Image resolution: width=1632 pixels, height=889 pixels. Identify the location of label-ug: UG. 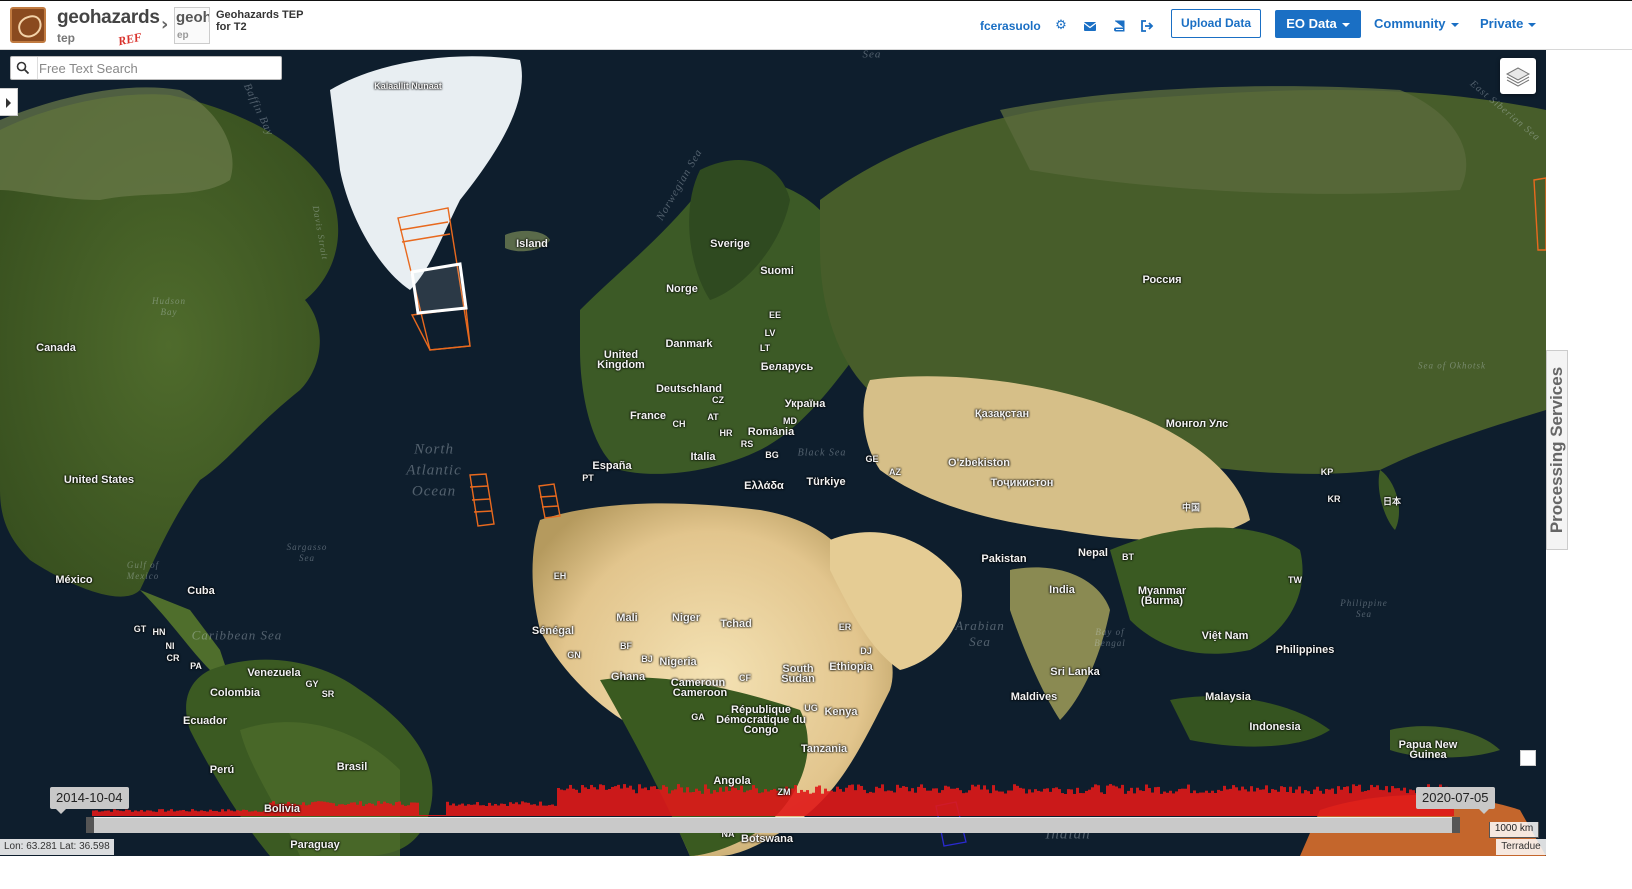
(811, 708).